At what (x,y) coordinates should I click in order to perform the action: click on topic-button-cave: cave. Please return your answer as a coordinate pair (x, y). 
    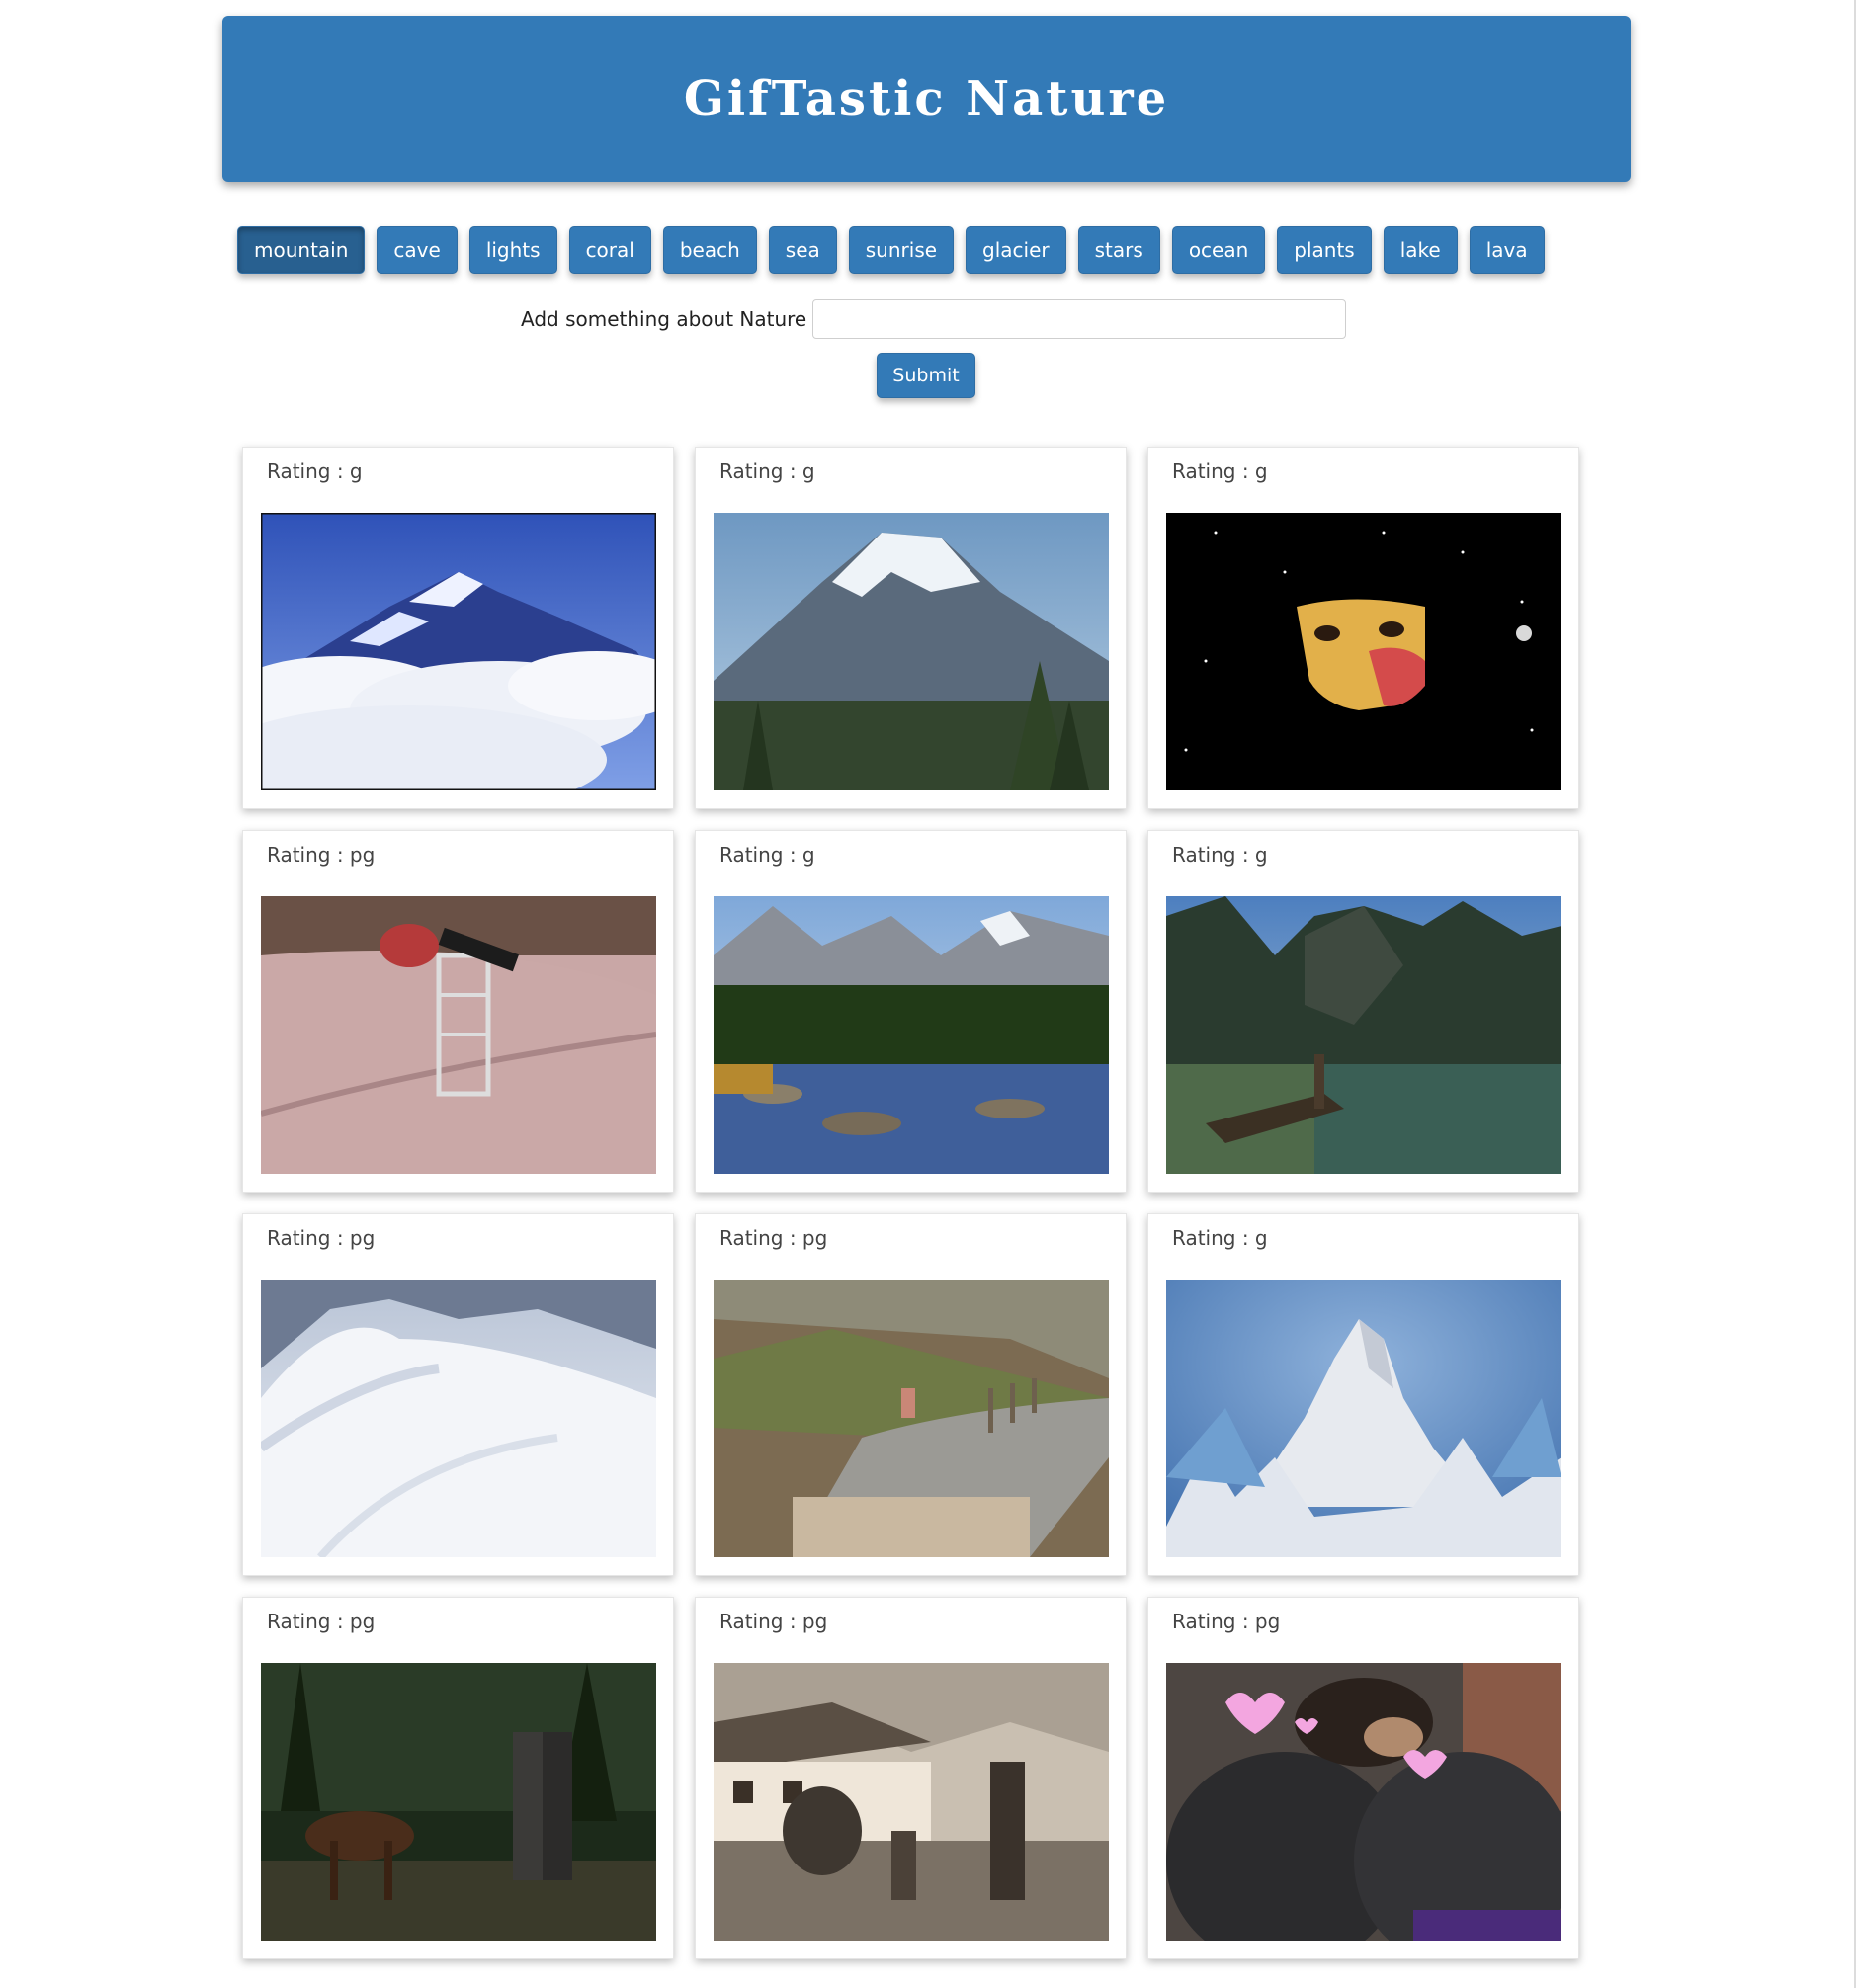
    Looking at the image, I should click on (417, 250).